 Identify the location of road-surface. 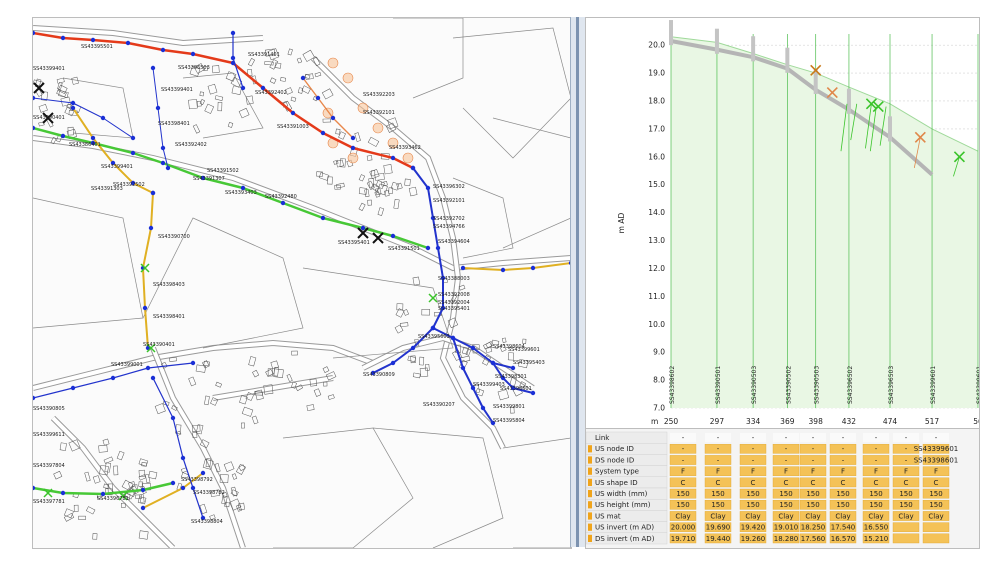
(198, 447).